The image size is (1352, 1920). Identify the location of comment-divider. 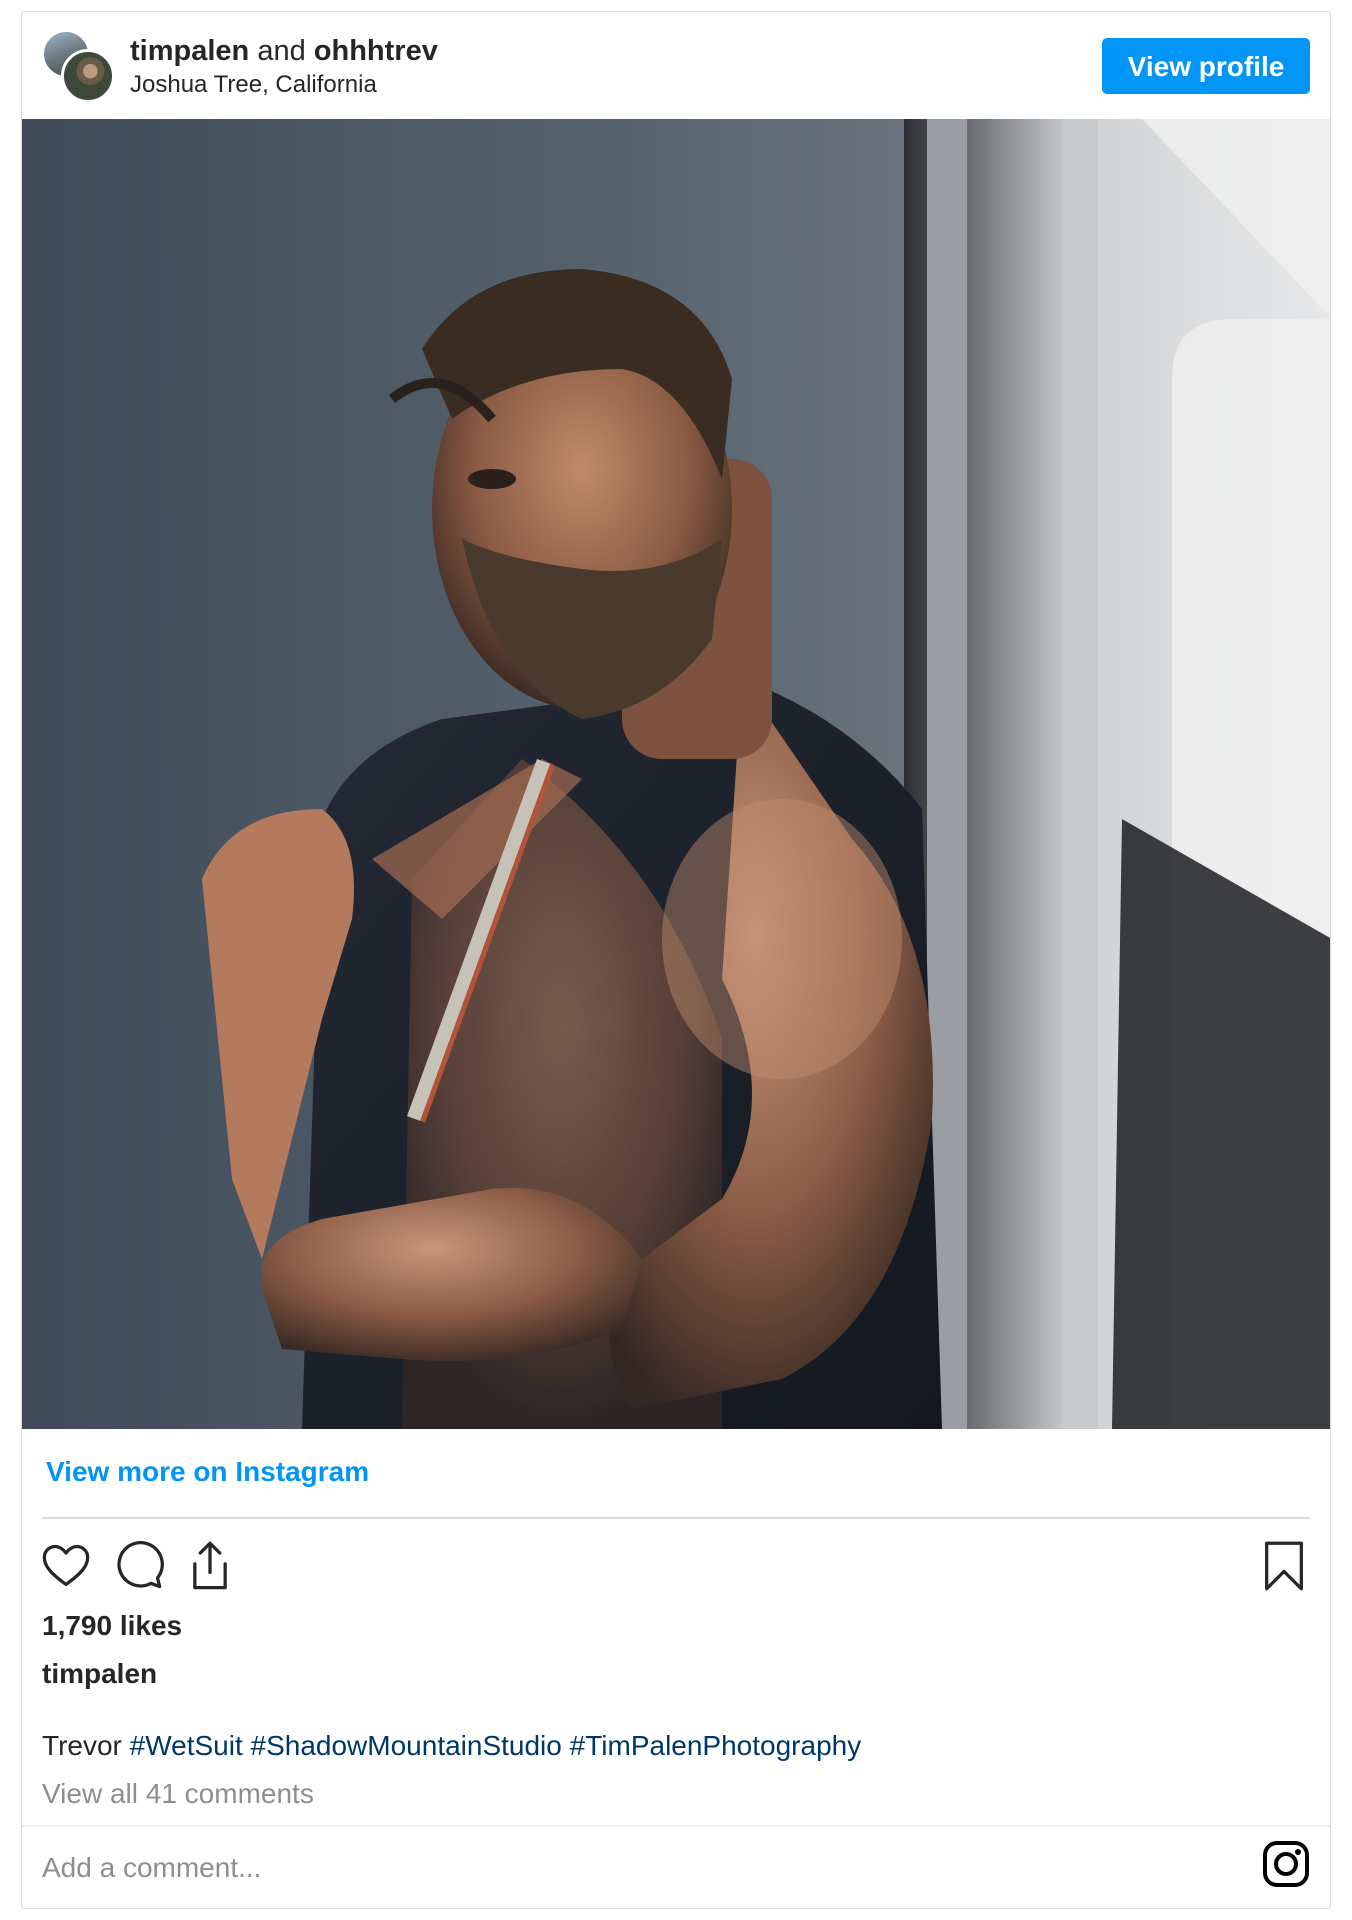
(676, 1826).